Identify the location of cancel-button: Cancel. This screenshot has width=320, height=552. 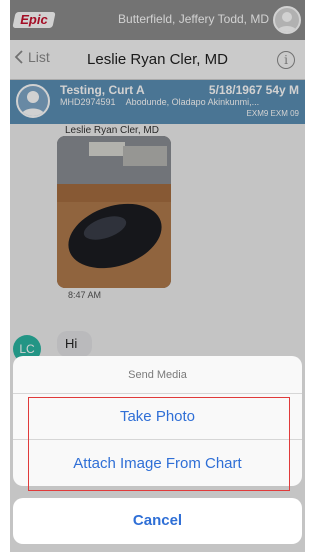
(157, 521).